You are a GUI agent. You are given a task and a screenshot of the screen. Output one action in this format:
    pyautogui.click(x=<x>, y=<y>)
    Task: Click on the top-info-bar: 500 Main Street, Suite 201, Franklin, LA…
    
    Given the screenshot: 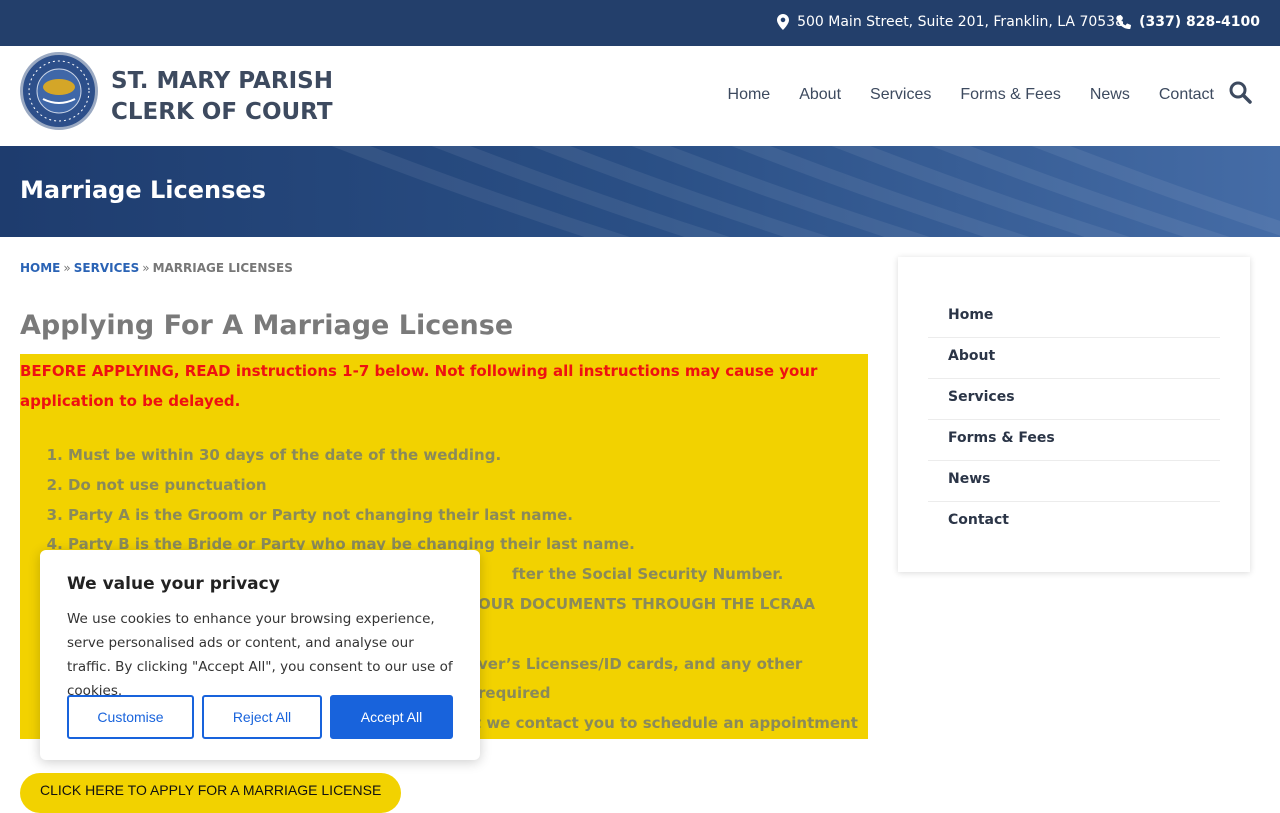 What is the action you would take?
    pyautogui.click(x=640, y=23)
    